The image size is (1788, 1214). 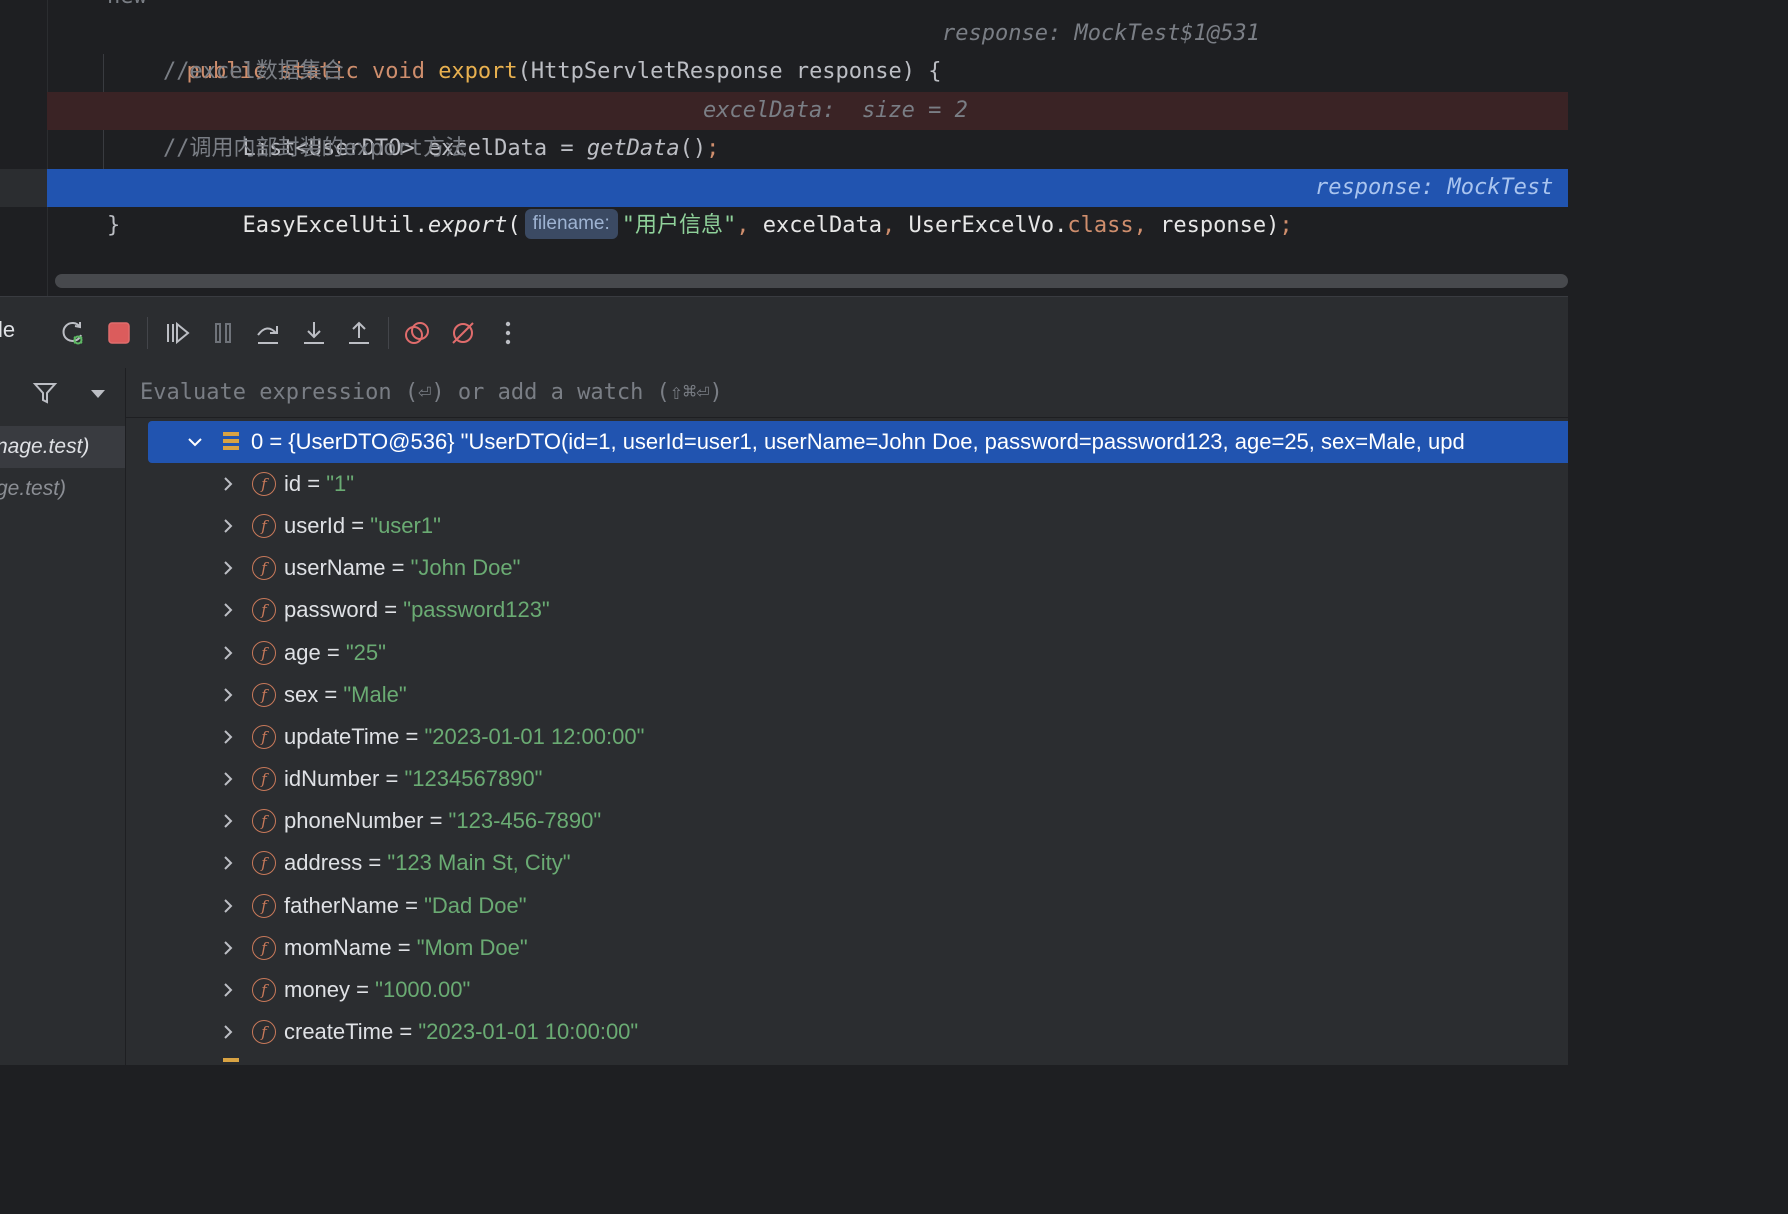 I want to click on tree-row-field: f idNumber = "1234567890", so click(x=847, y=779).